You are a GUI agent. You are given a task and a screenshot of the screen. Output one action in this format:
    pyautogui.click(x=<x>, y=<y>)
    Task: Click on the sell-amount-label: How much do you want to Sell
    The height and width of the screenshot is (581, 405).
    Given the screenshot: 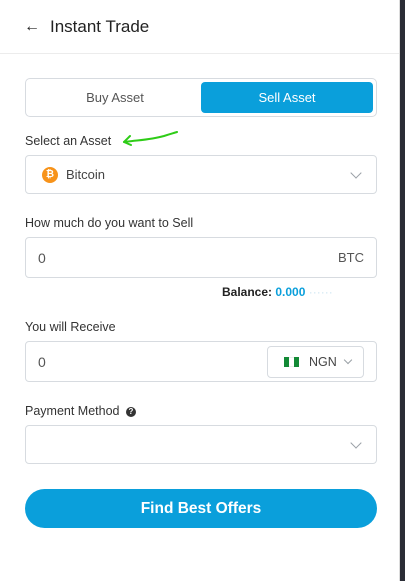 What is the action you would take?
    pyautogui.click(x=109, y=223)
    